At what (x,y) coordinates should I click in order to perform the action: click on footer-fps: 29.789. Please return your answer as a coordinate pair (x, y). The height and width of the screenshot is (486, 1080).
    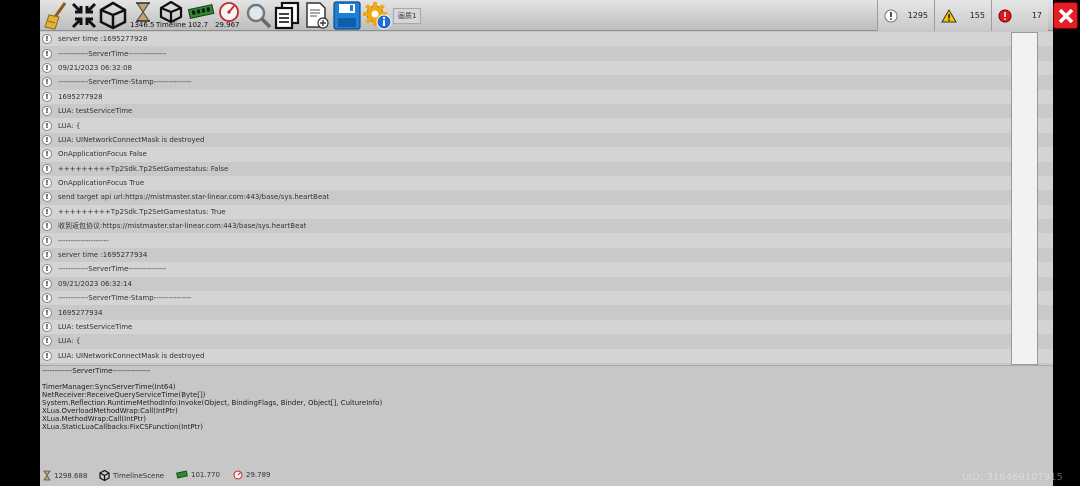
    Looking at the image, I should click on (252, 475).